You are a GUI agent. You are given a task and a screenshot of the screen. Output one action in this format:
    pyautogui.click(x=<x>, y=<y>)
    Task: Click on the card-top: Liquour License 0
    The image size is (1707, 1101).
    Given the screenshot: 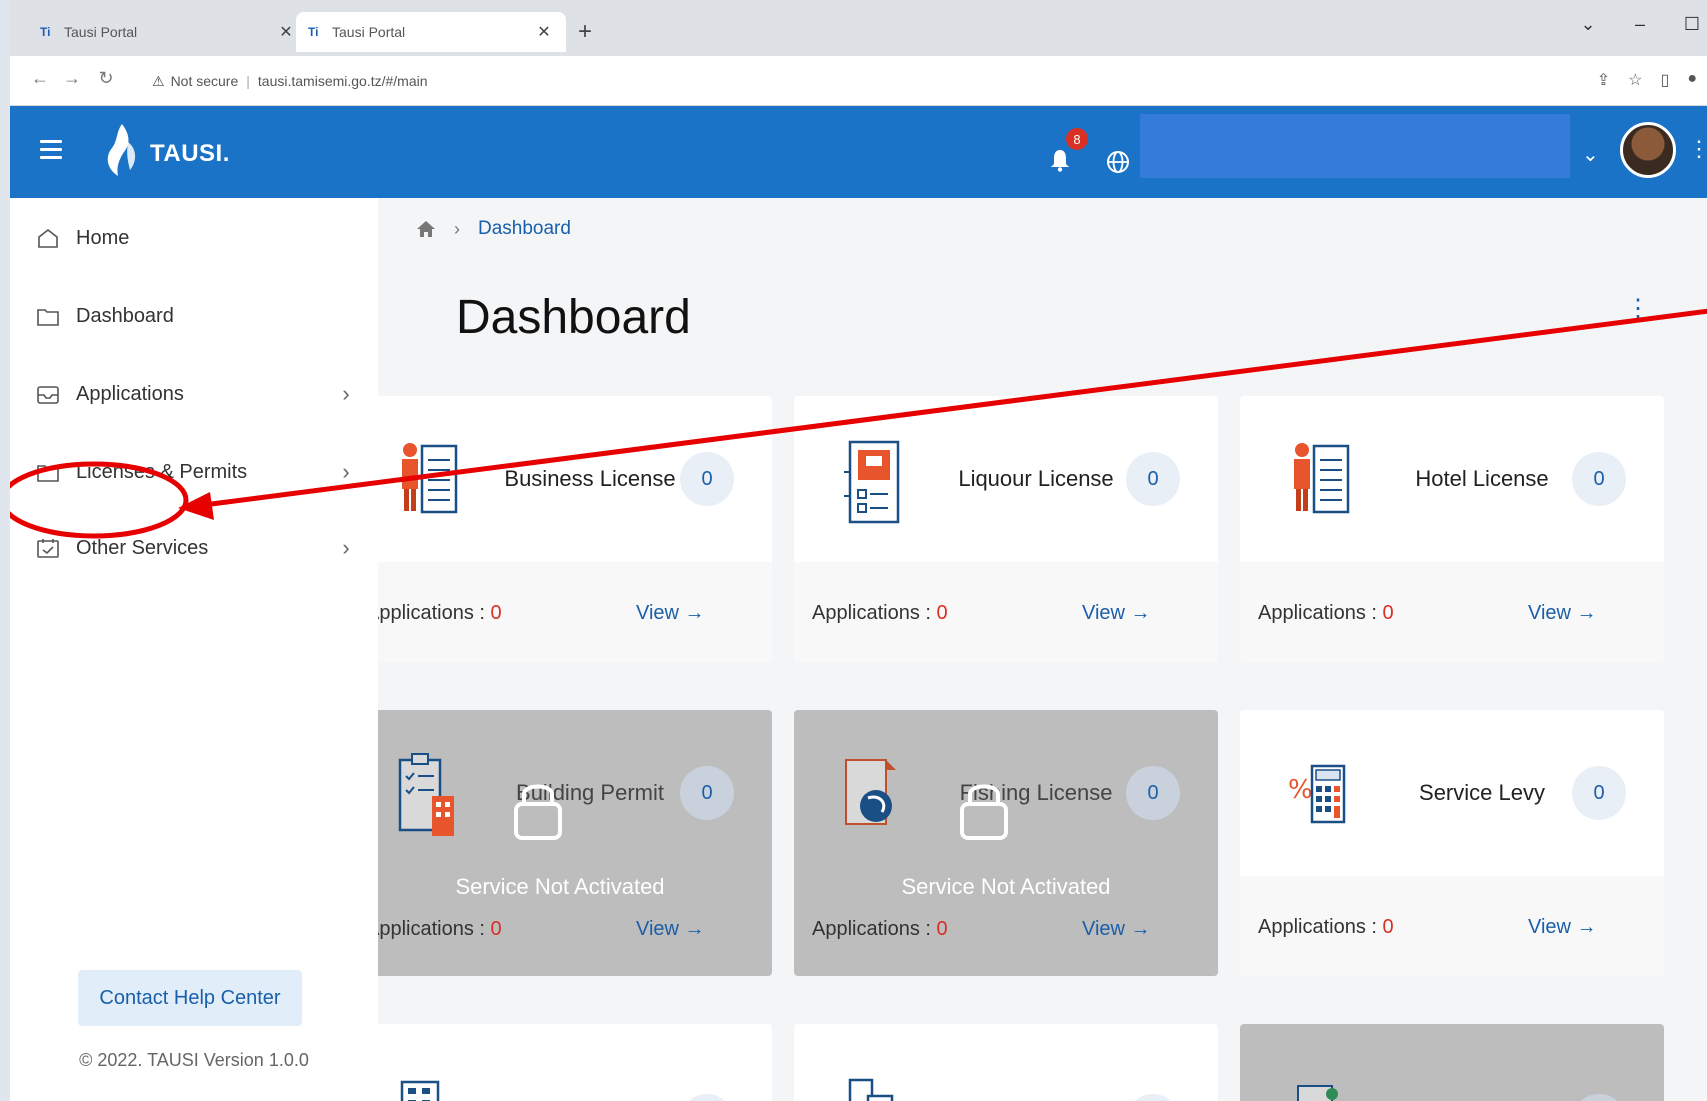 What is the action you would take?
    pyautogui.click(x=1006, y=479)
    